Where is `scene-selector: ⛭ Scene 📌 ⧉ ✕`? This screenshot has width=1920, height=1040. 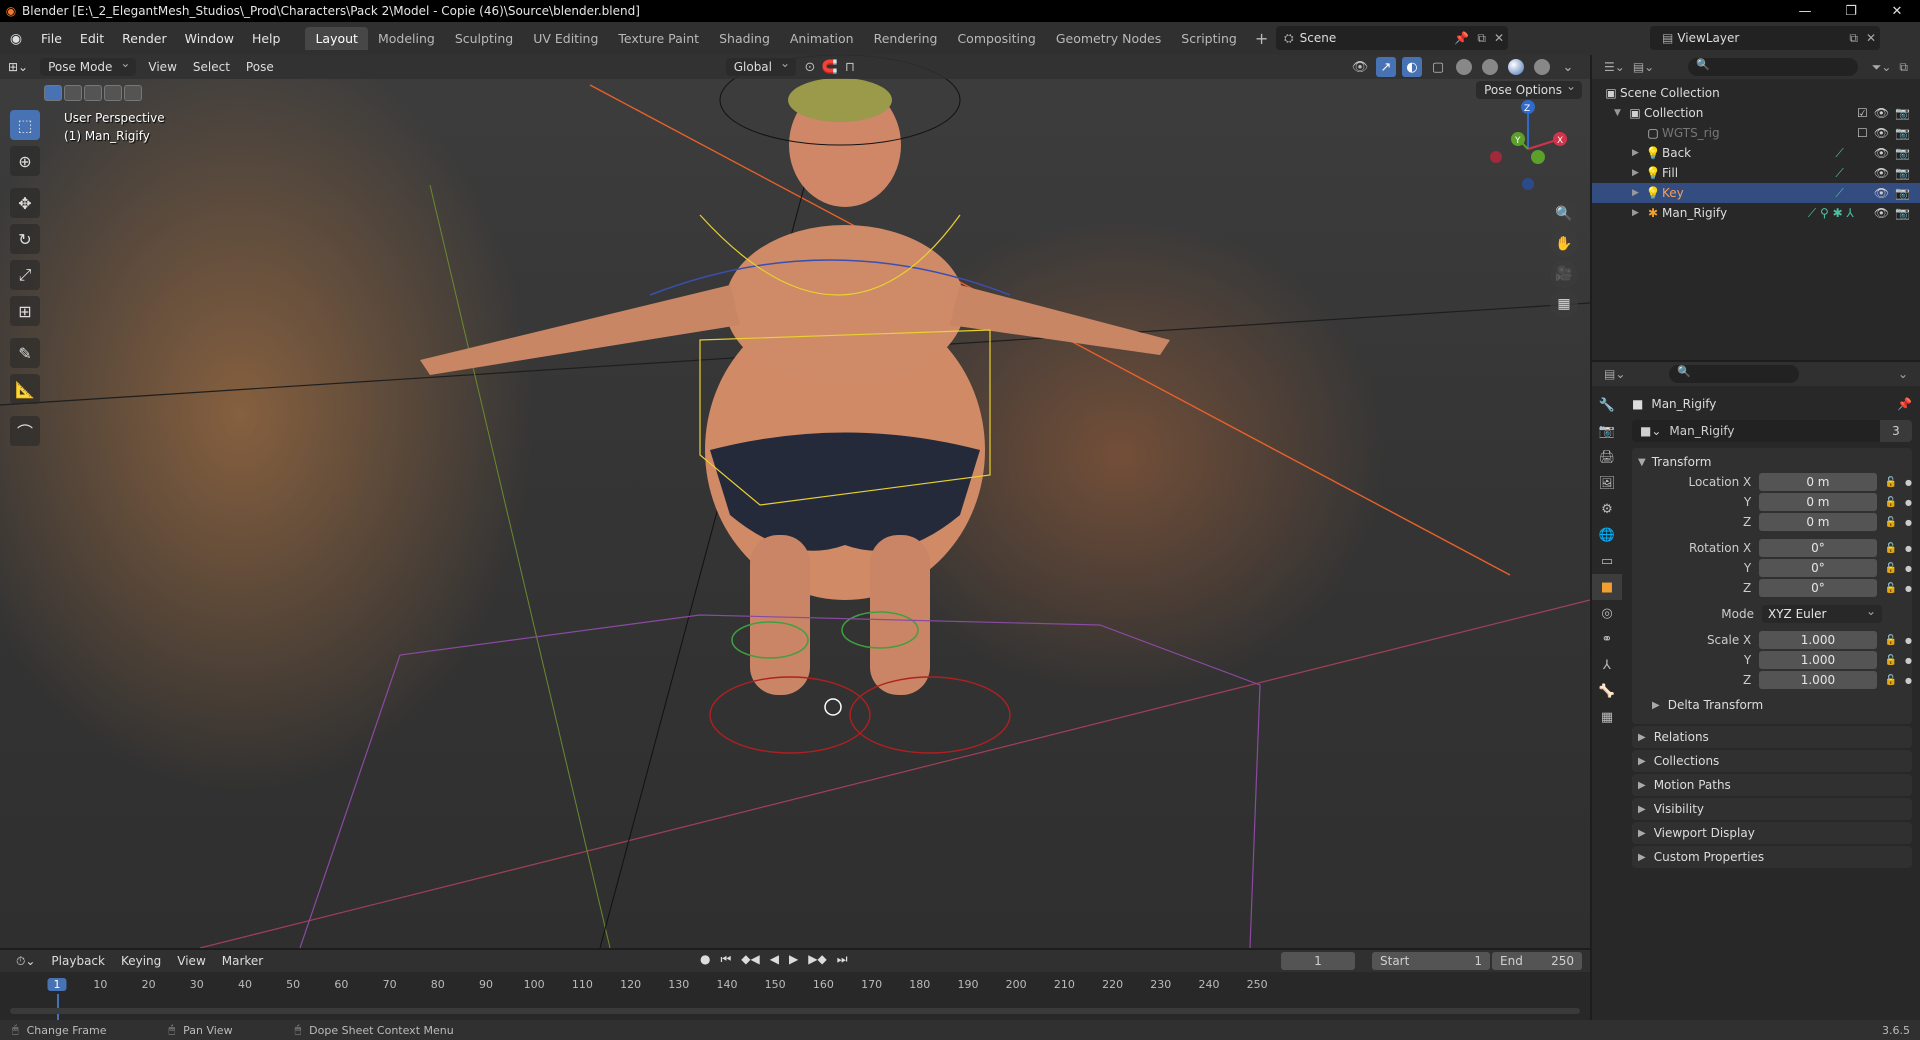 scene-selector: ⛭ Scene 📌 ⧉ ✕ is located at coordinates (1392, 38).